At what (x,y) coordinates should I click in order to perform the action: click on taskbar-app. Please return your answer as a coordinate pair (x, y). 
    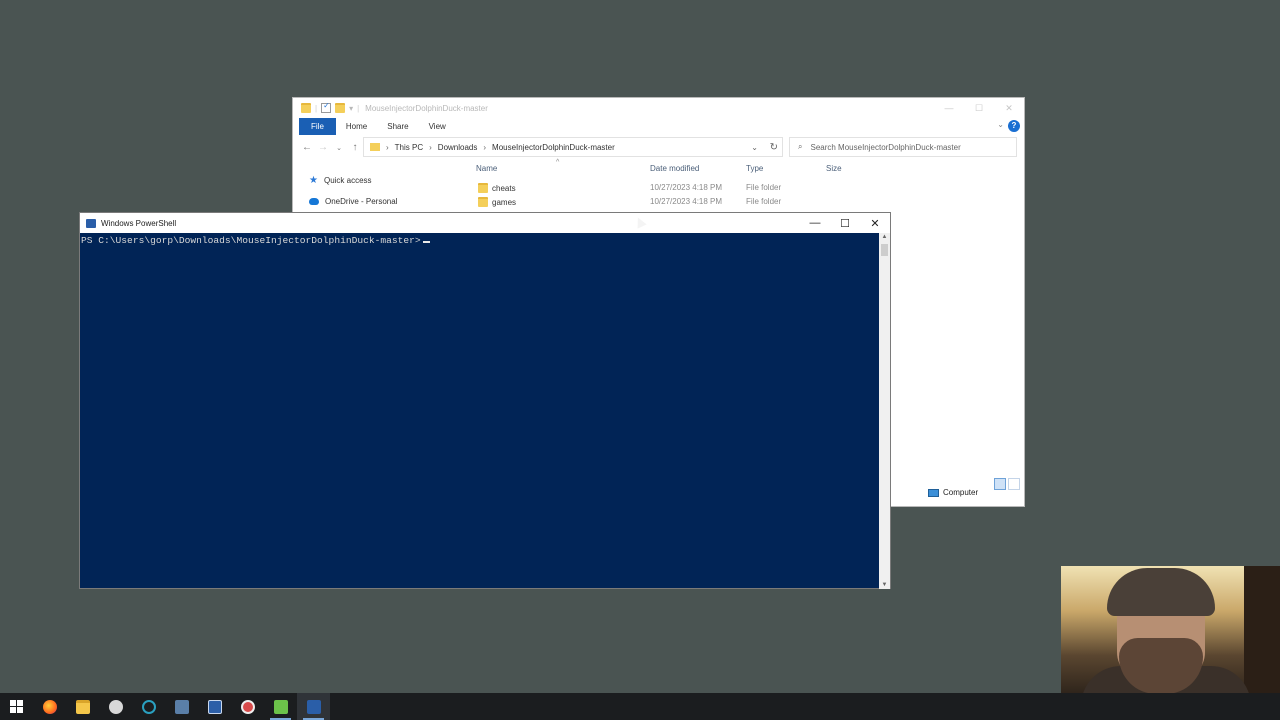
    Looking at the image, I should click on (115, 706).